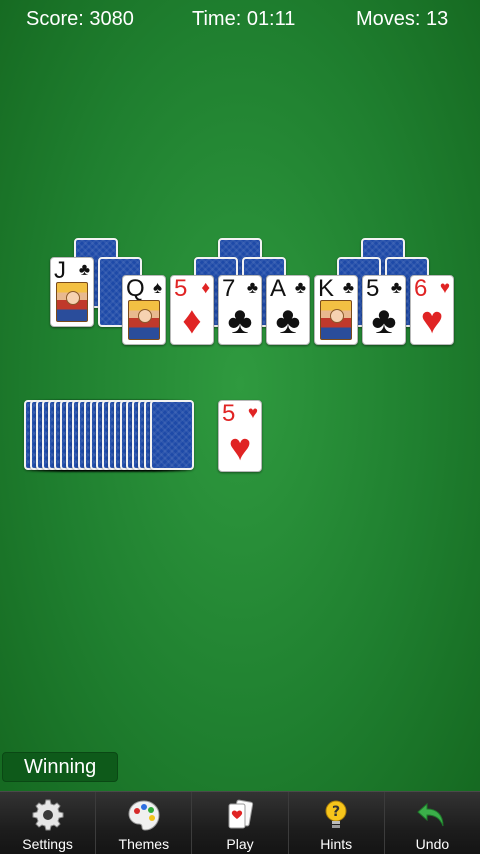 This screenshot has height=854, width=480. What do you see at coordinates (421, 288) in the screenshot?
I see `card-rank: 6` at bounding box center [421, 288].